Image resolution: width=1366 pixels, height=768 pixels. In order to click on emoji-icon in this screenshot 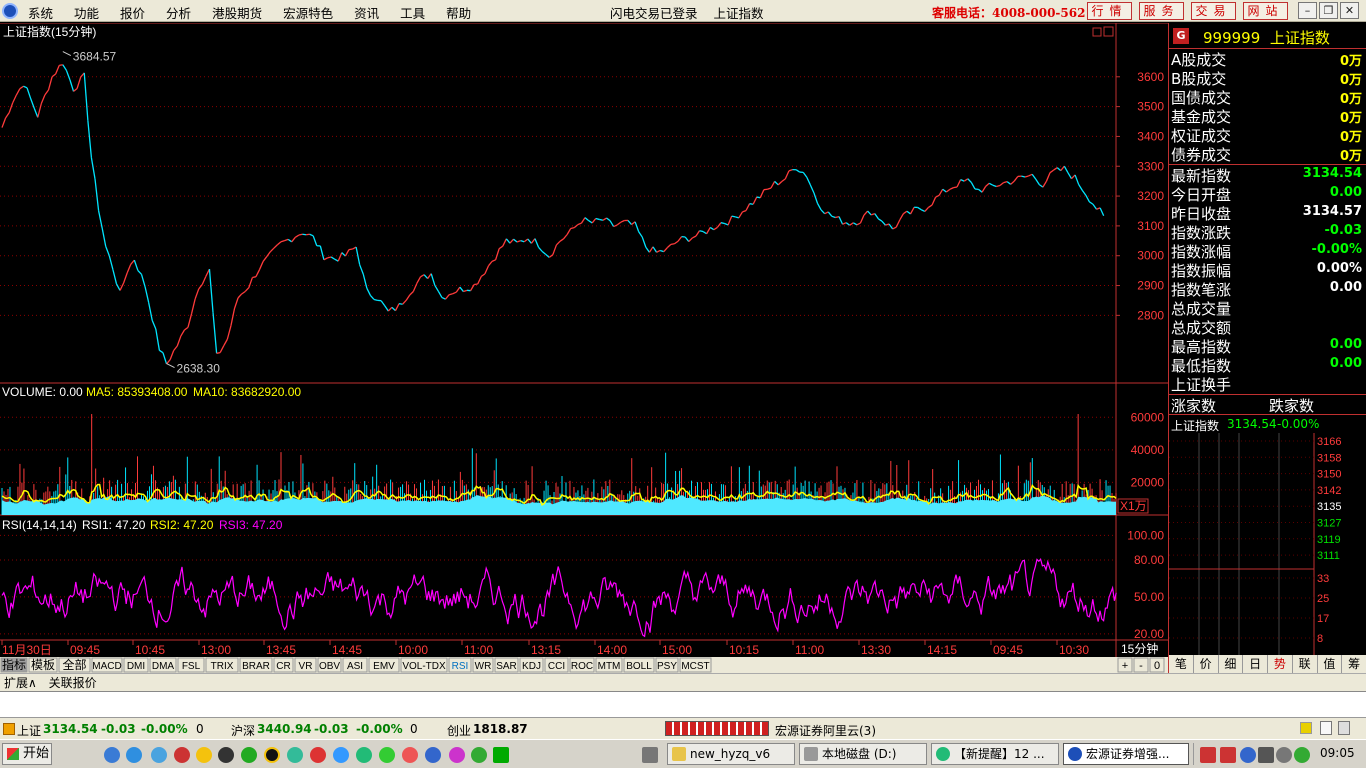, I will do `click(204, 755)`.